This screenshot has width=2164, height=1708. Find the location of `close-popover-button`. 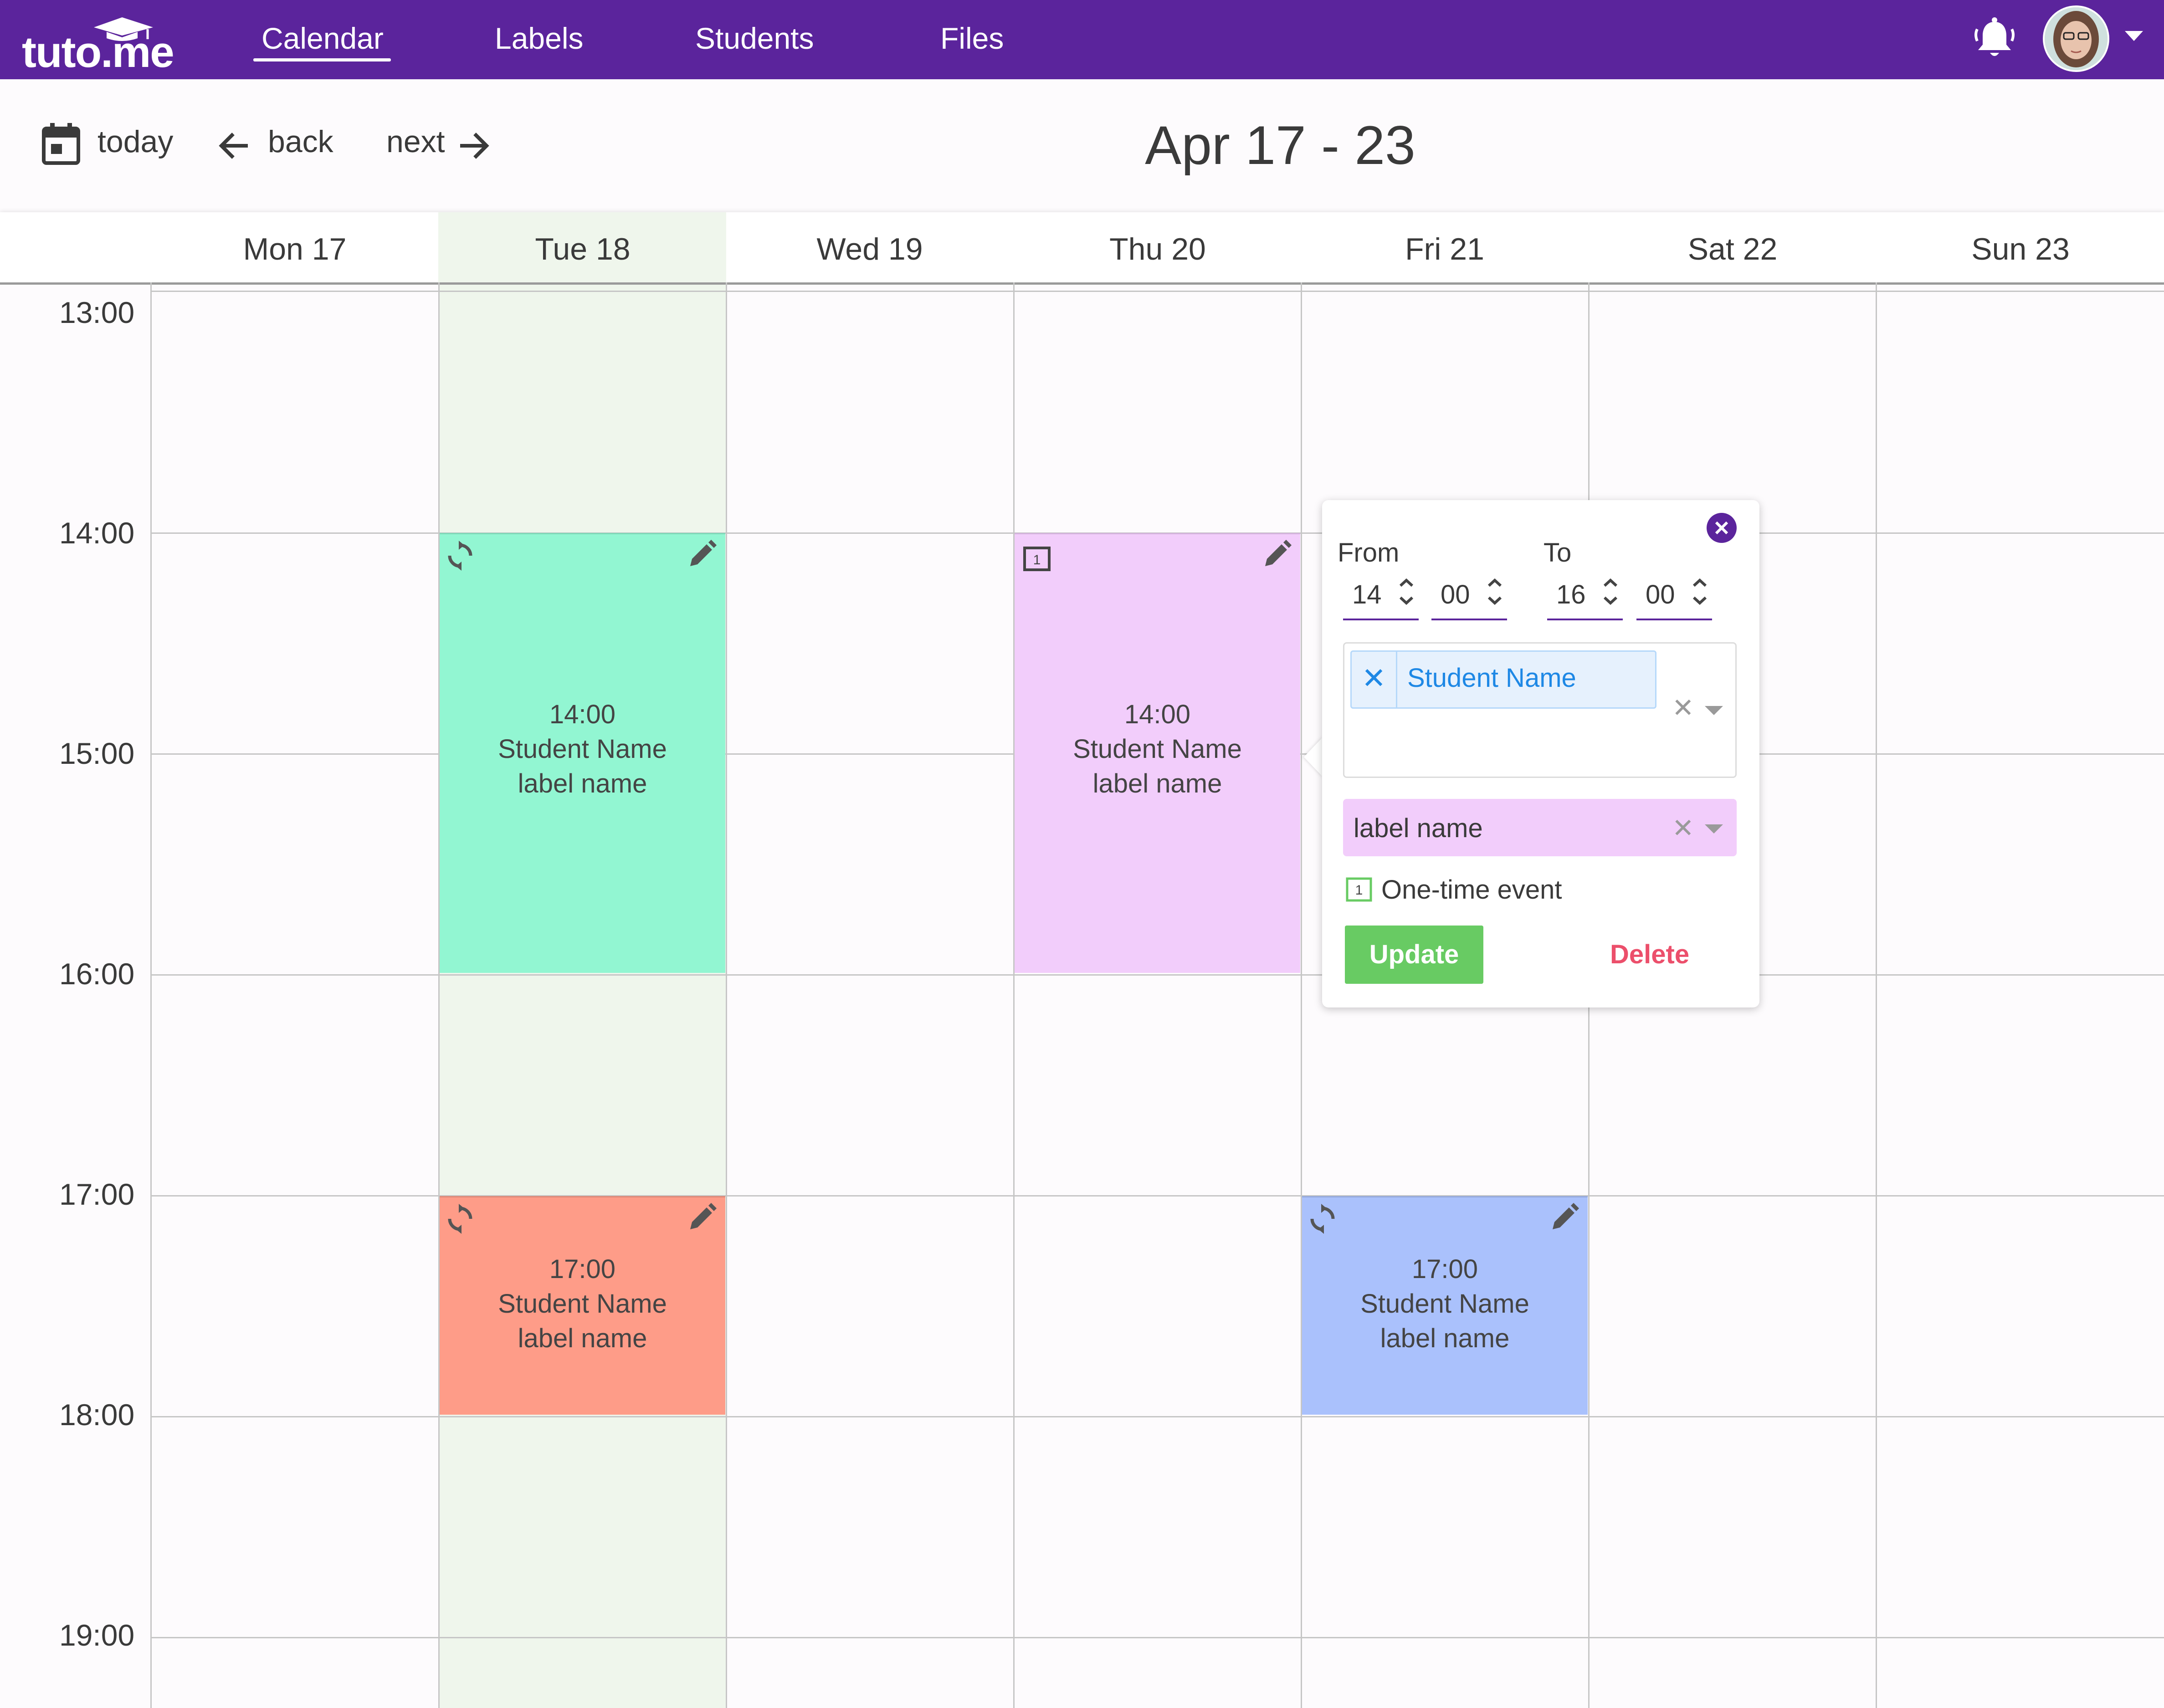

close-popover-button is located at coordinates (1722, 528).